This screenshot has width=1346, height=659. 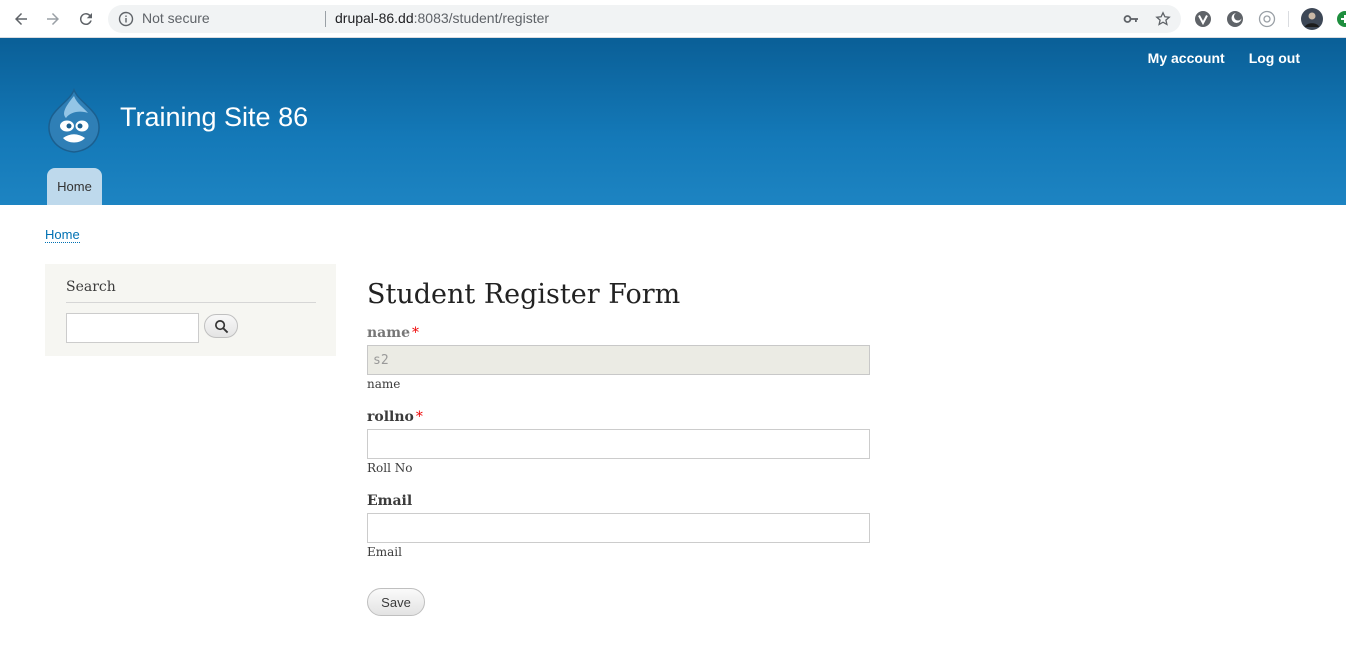 What do you see at coordinates (214, 117) in the screenshot?
I see `site-name: Training Site 86` at bounding box center [214, 117].